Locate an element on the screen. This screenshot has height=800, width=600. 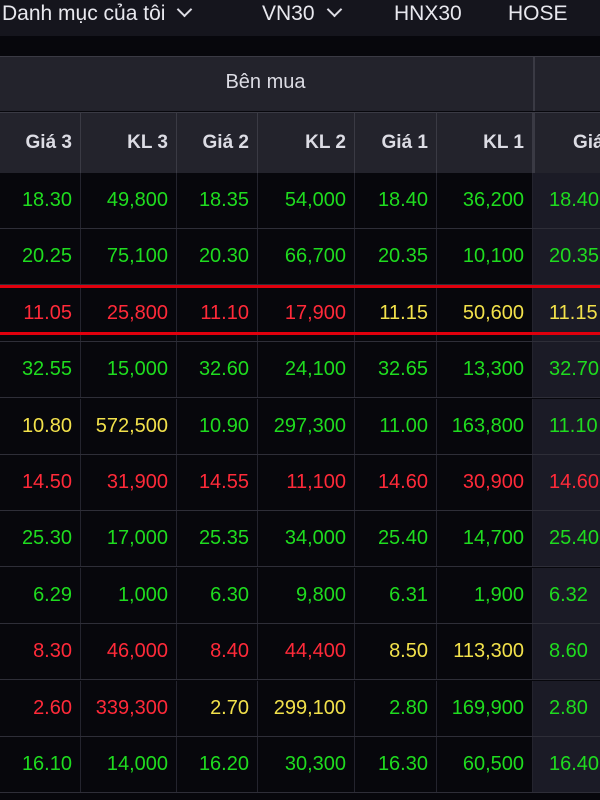
table-row: 25.30 17,000 25.35 34,000 25.40 14,700 25.40 is located at coordinates (300, 539).